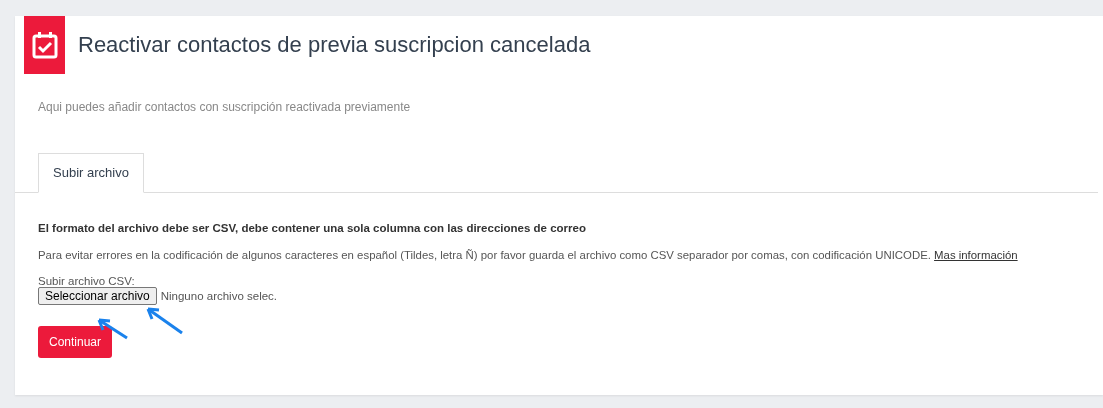 The height and width of the screenshot is (408, 1103). I want to click on page-title: Reactivar contactos de previa suscripcion cancelada, so click(334, 45).